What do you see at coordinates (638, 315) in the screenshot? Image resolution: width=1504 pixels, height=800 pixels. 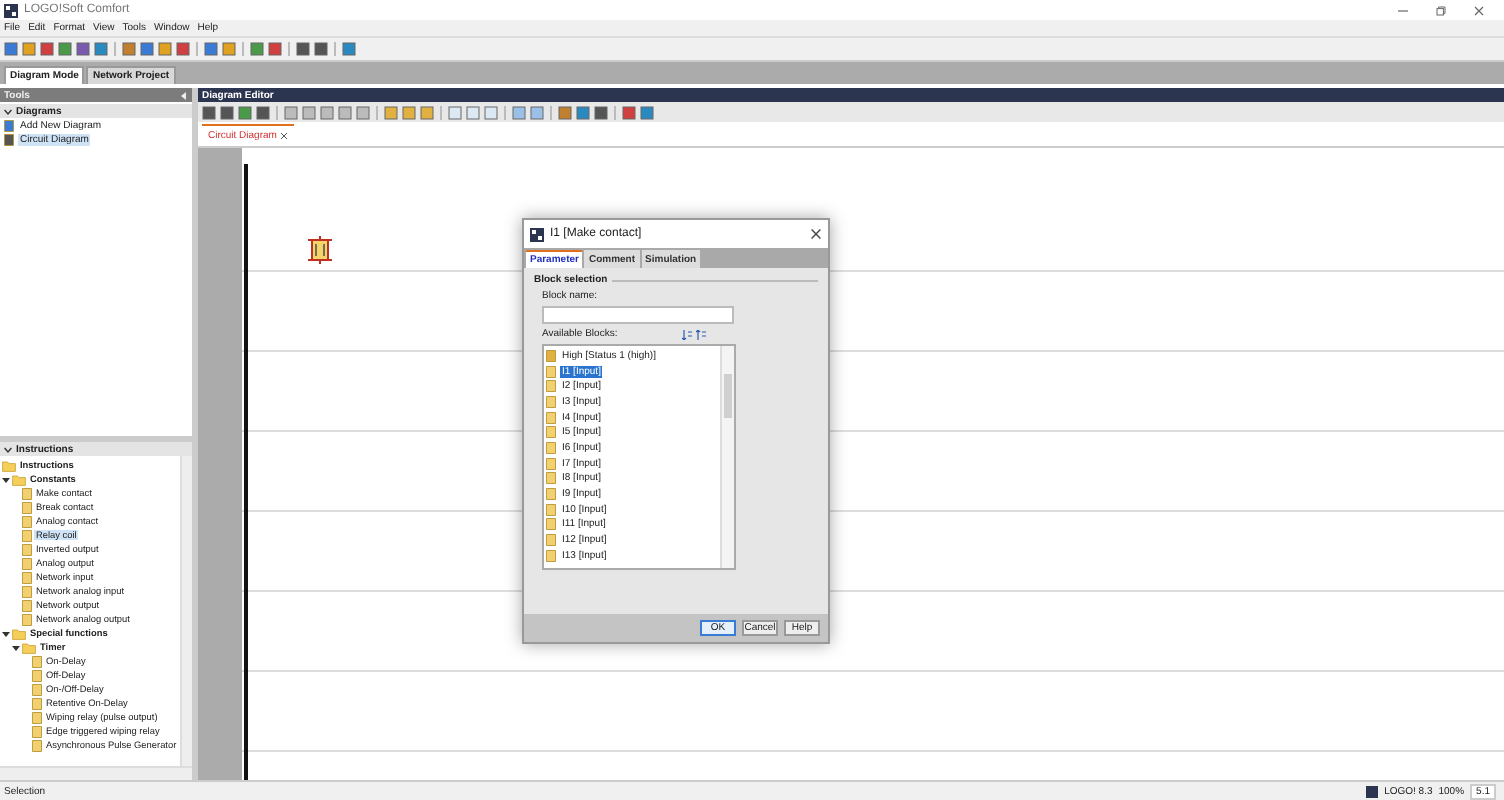 I see `block-name-field` at bounding box center [638, 315].